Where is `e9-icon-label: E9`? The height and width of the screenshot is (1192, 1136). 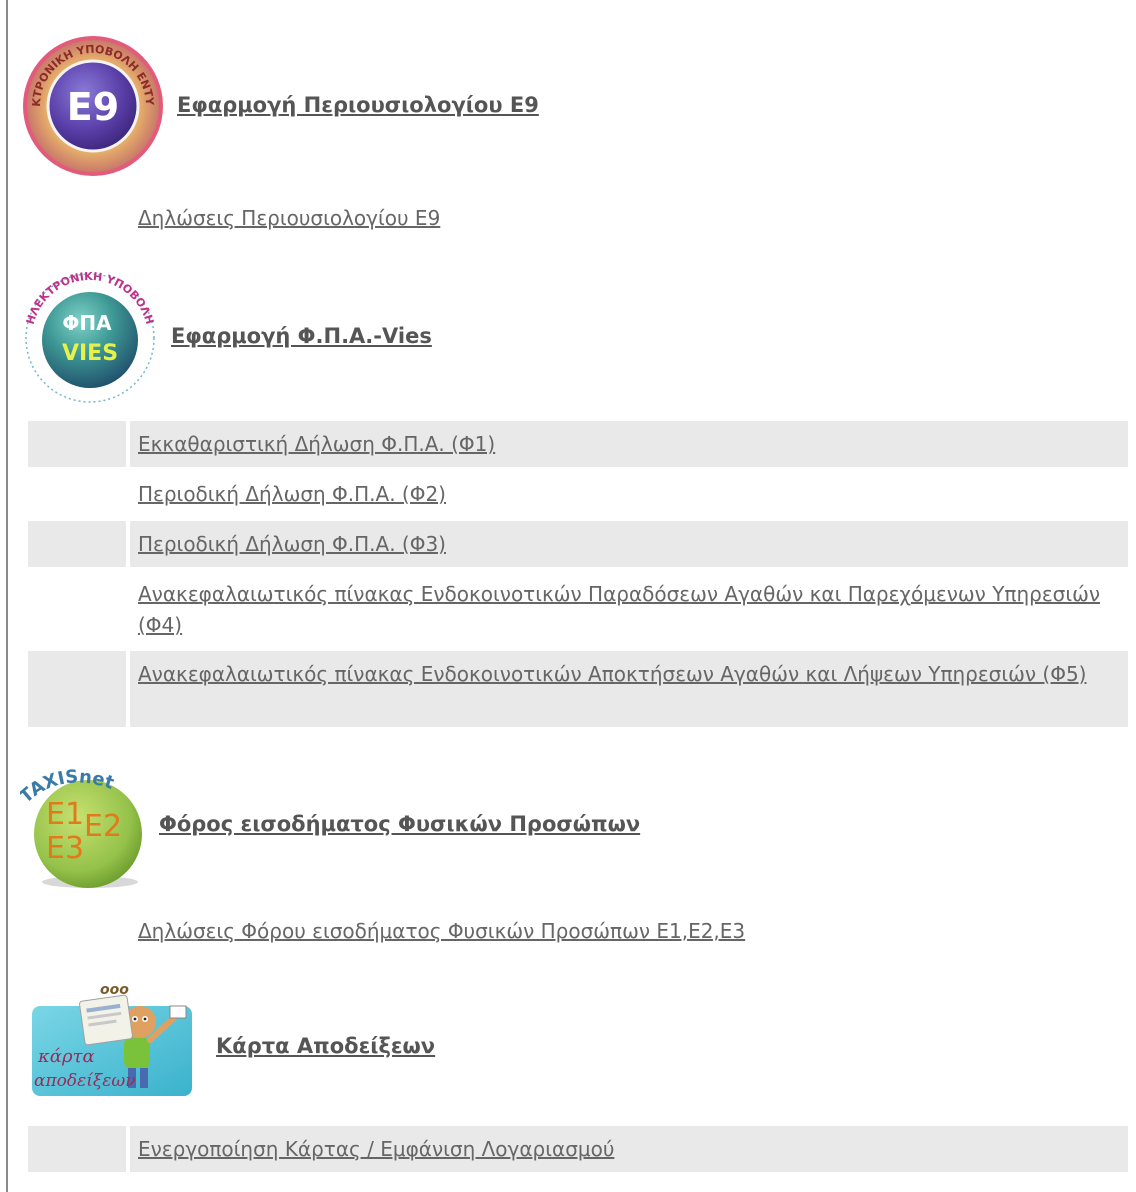 e9-icon-label: E9 is located at coordinates (93, 107).